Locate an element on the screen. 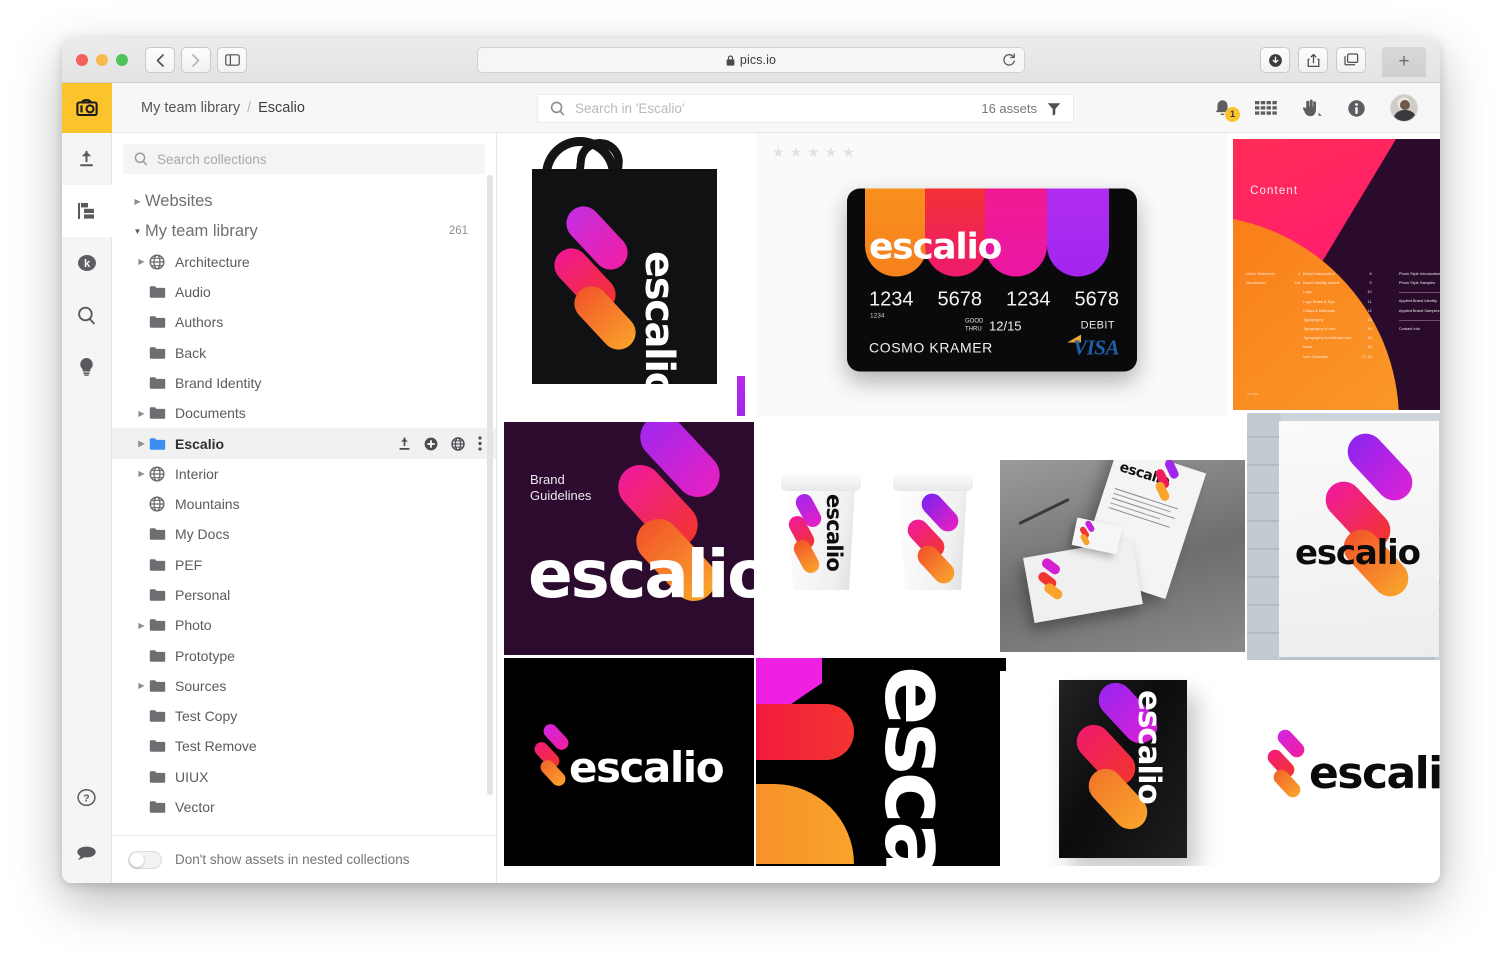 The image size is (1500, 957). brand-guidelines-image: Brand Guidelines escalio is located at coordinates (629, 538).